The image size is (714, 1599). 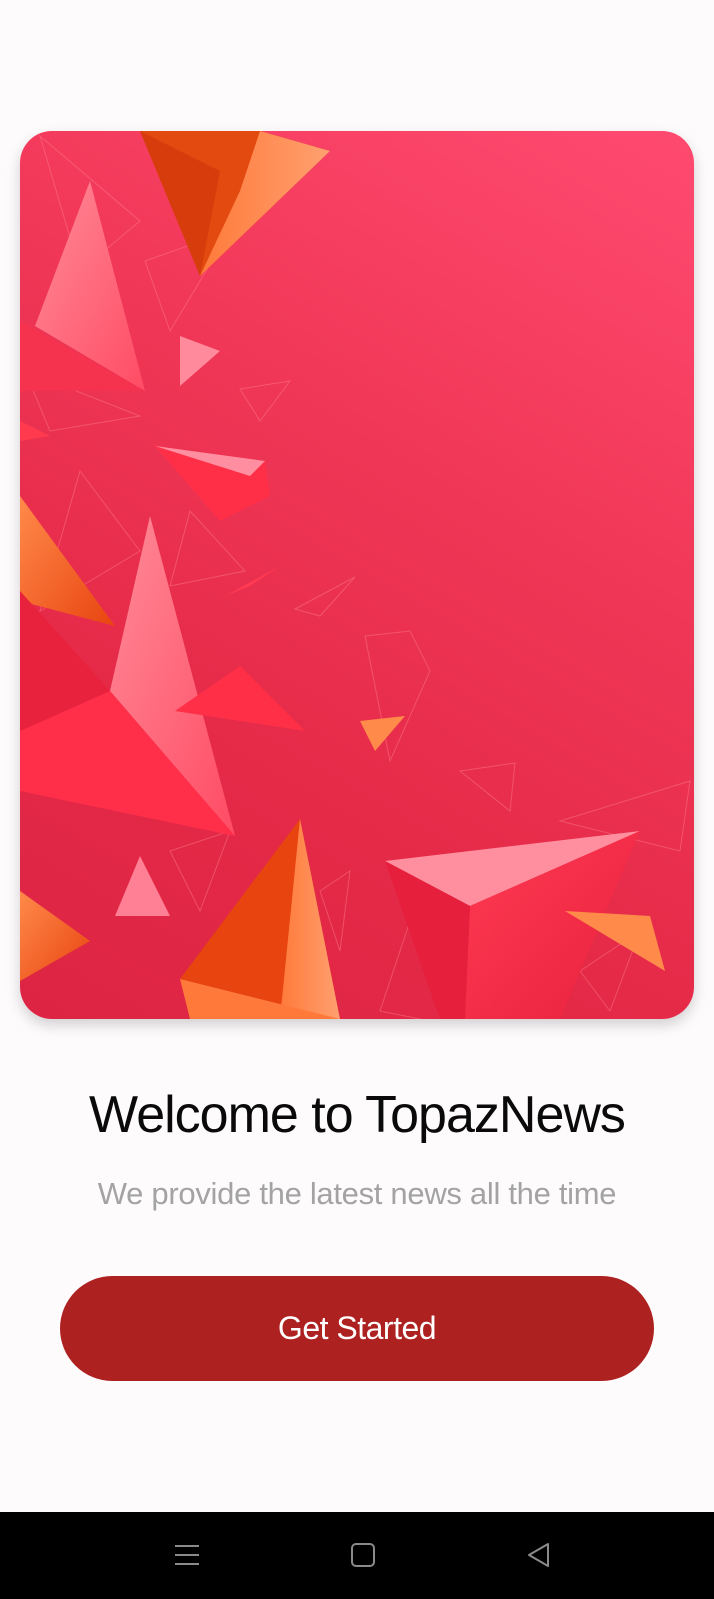 I want to click on system-navigation-bar, so click(x=357, y=1555).